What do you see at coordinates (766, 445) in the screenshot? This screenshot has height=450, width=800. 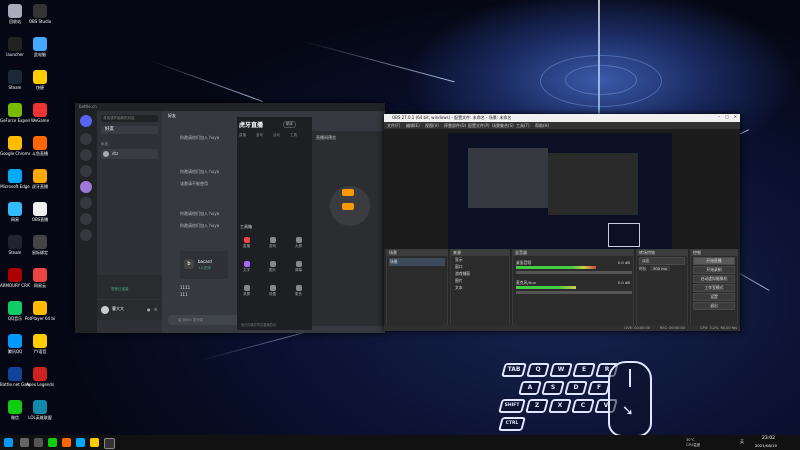 I see `date: 2021/08/19` at bounding box center [766, 445].